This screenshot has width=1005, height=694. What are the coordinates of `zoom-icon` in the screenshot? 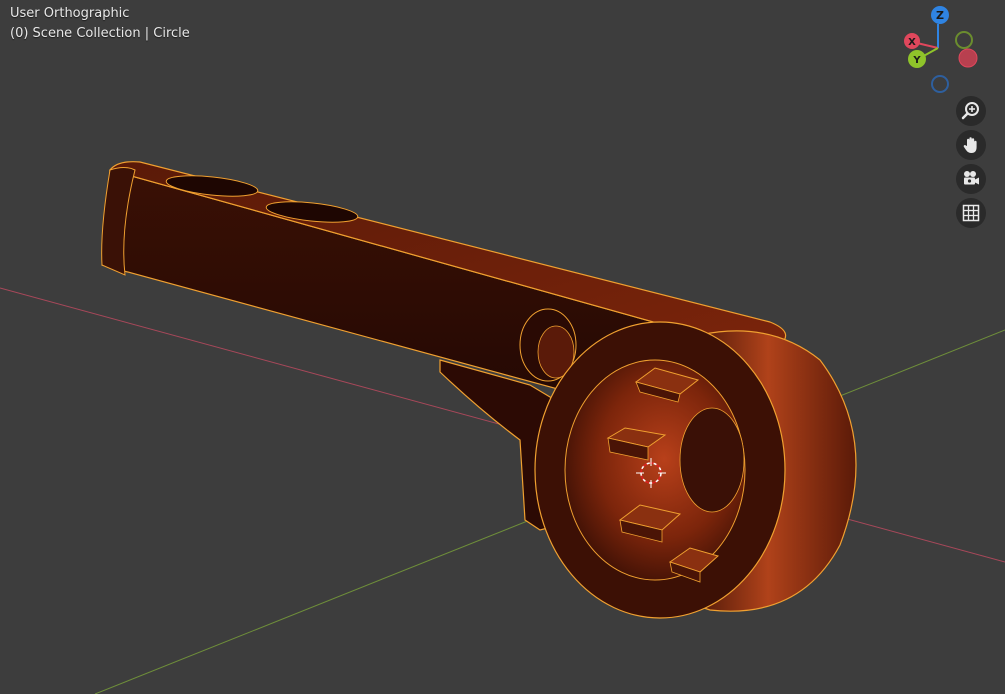 It's located at (970, 111).